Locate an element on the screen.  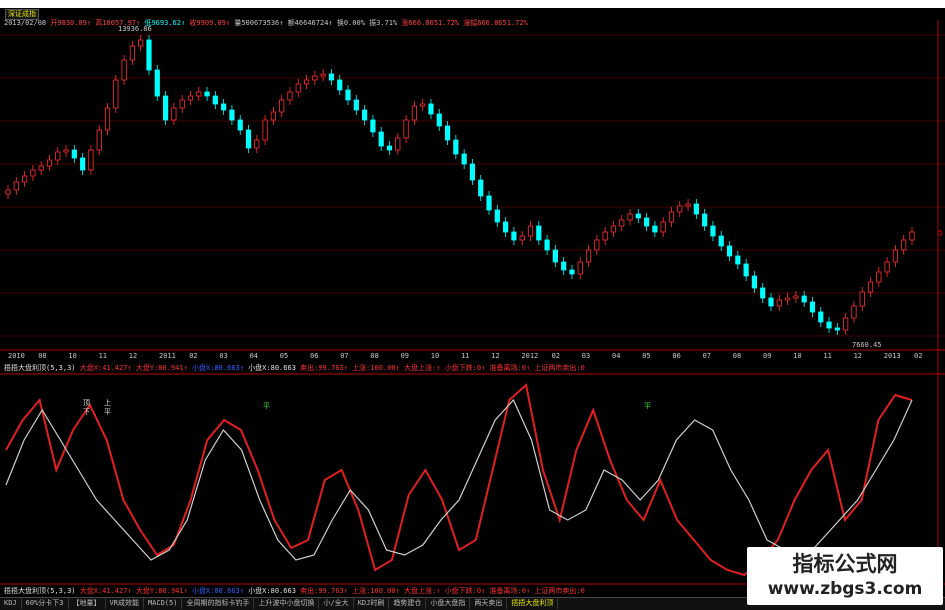
indicator-value: 卖出:99.763↑ is located at coordinates (326, 591).